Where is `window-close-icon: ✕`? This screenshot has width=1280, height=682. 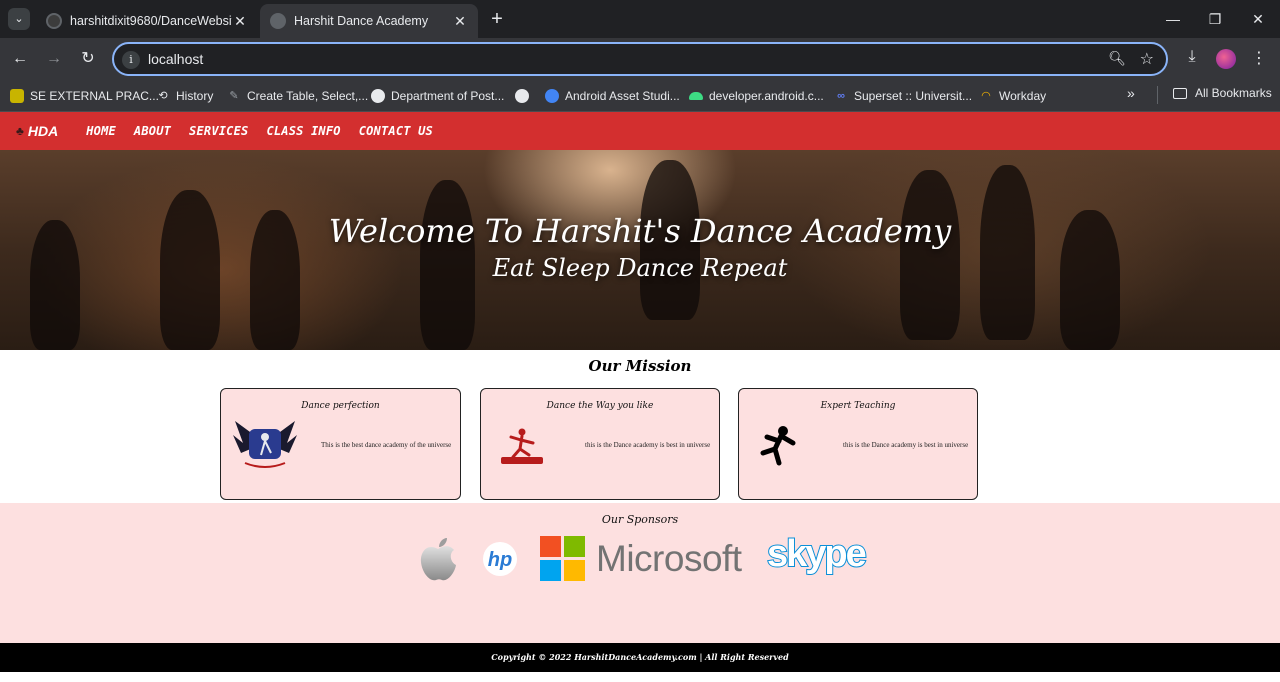 window-close-icon: ✕ is located at coordinates (1258, 19).